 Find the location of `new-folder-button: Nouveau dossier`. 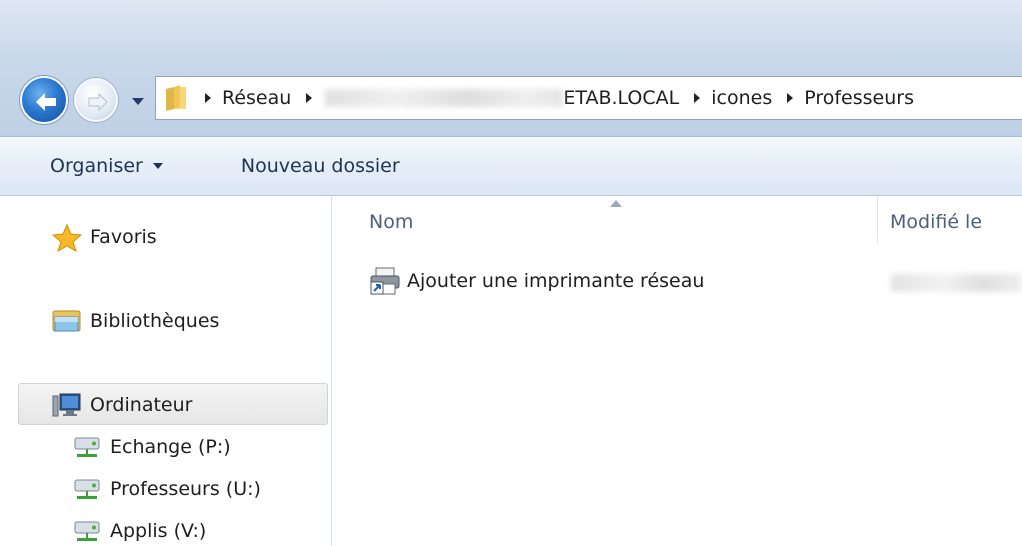

new-folder-button: Nouveau dossier is located at coordinates (320, 166).